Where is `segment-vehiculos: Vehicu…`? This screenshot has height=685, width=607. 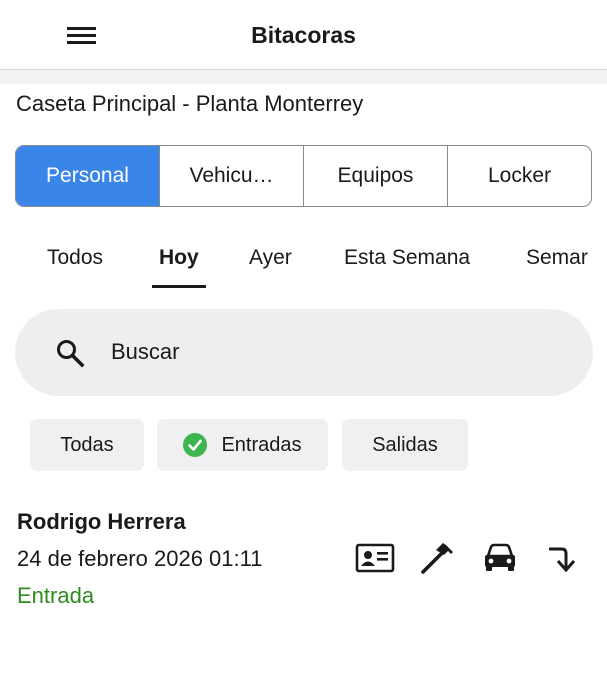
segment-vehiculos: Vehicu… is located at coordinates (232, 176).